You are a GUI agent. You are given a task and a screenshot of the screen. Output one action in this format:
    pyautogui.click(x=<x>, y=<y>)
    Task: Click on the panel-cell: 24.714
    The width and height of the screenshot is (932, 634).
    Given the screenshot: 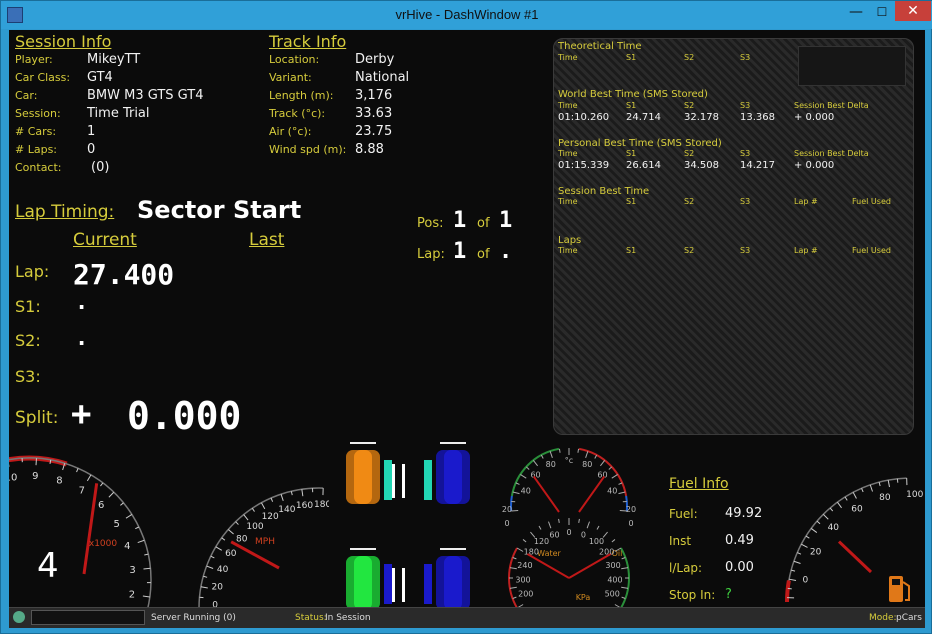 What is the action you would take?
    pyautogui.click(x=643, y=117)
    